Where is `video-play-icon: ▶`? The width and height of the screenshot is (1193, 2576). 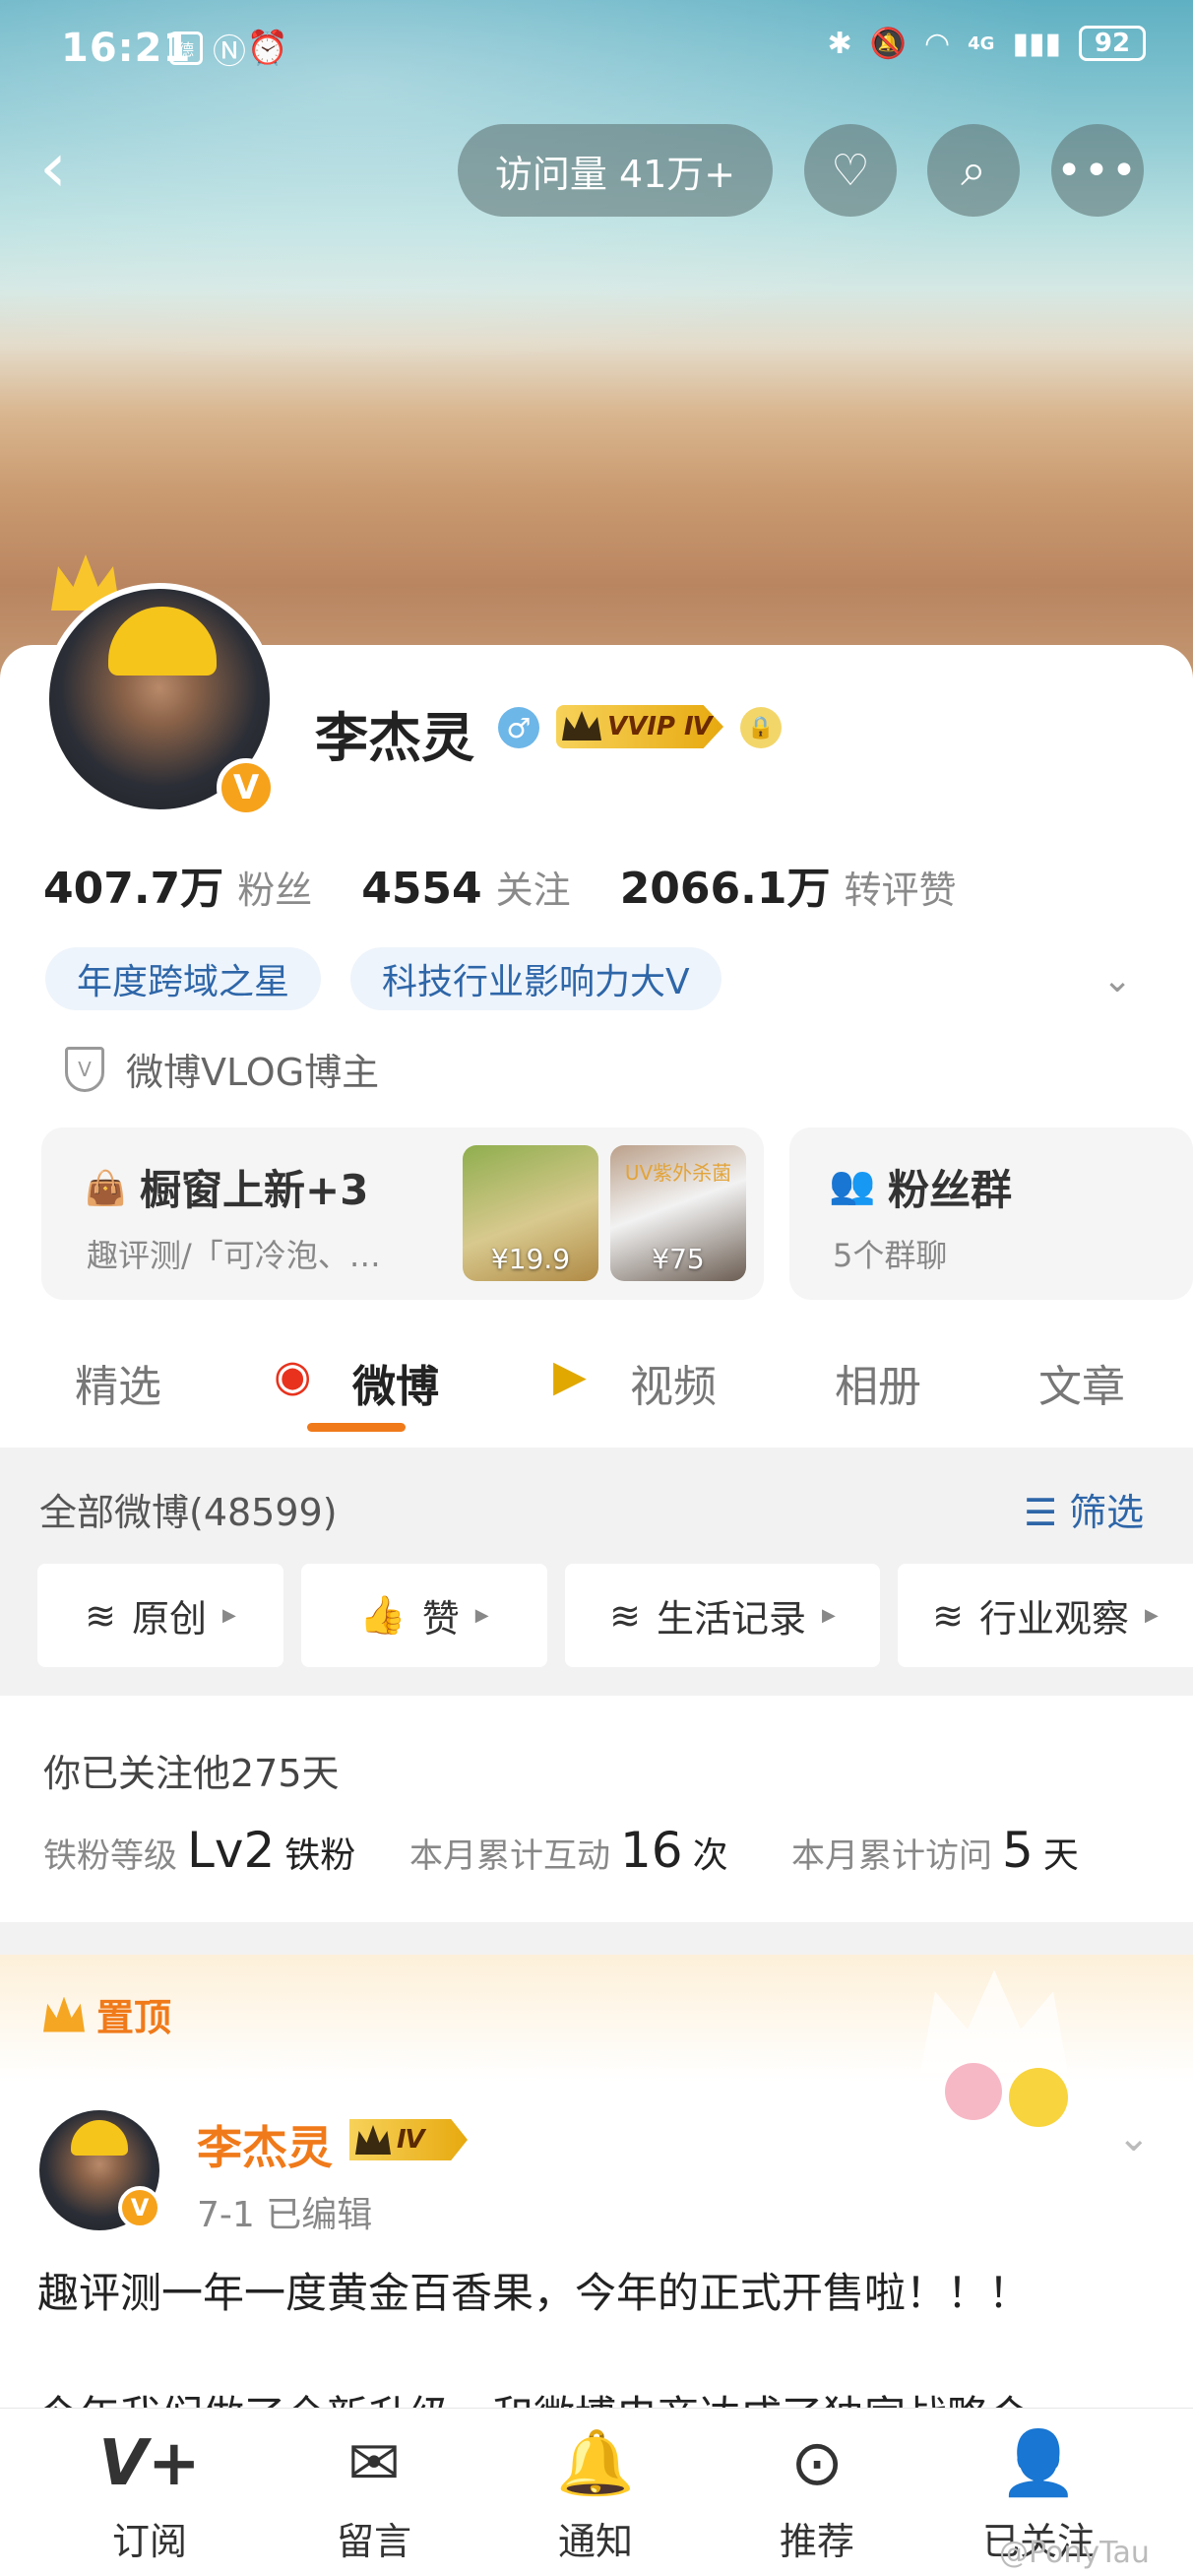
video-play-icon: ▶ is located at coordinates (570, 1376).